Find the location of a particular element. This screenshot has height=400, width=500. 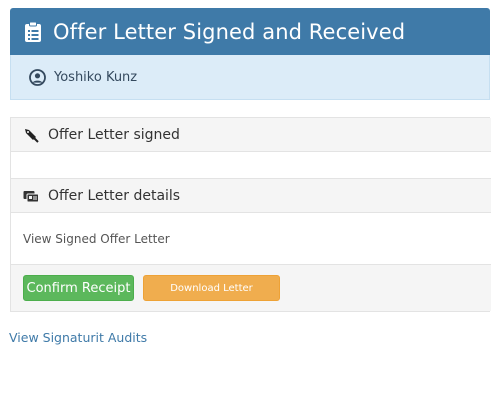

panel-footer: Confirm Receipt Download Letter is located at coordinates (251, 288).